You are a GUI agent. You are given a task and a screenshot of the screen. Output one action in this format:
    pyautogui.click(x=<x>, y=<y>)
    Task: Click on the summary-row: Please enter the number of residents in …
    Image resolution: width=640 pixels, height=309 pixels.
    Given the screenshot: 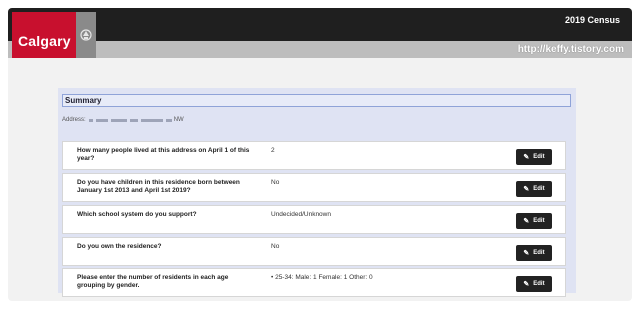 What is the action you would take?
    pyautogui.click(x=314, y=282)
    